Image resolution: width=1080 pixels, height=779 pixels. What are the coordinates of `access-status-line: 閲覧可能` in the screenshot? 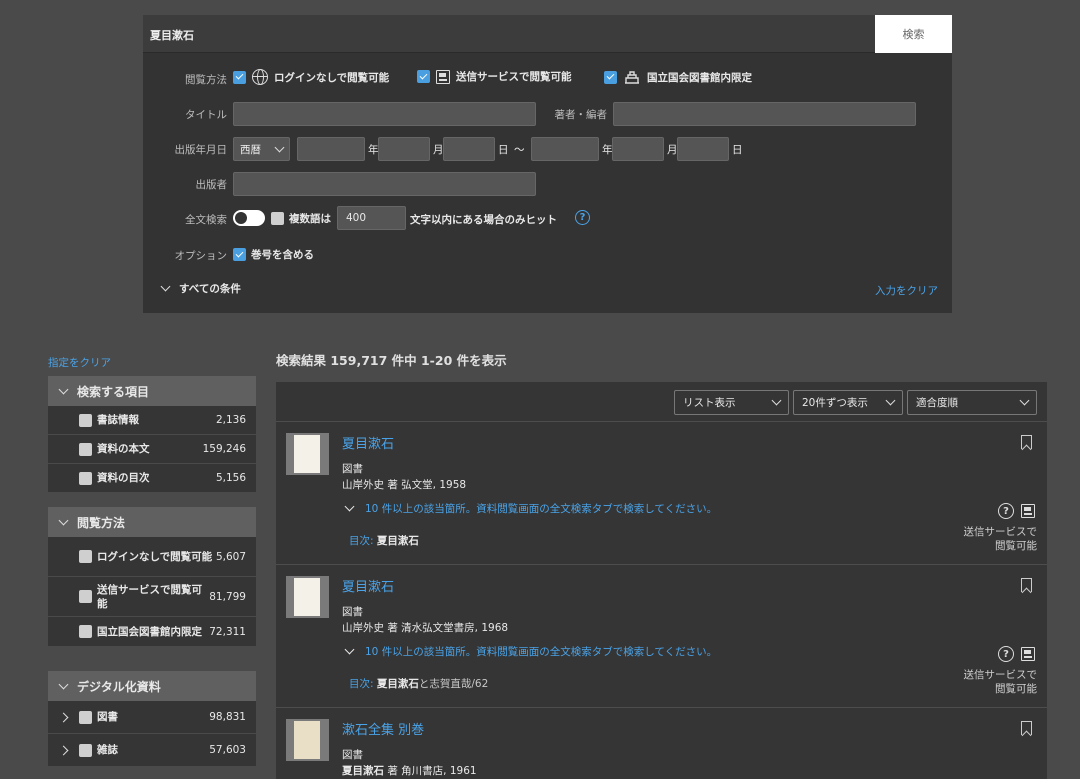 It's located at (1016, 546).